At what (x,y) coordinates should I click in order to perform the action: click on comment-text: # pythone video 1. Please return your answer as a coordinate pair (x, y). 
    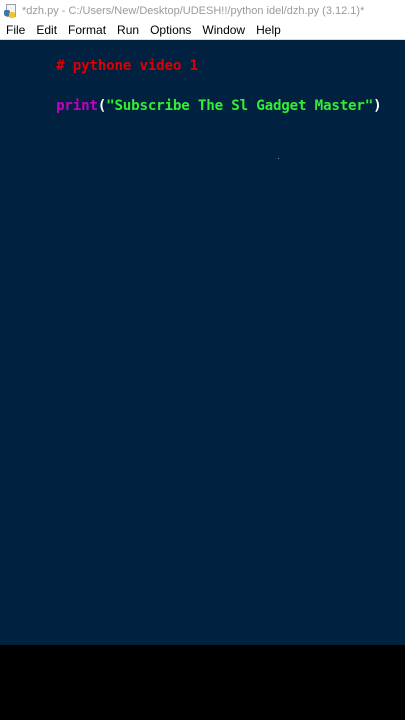
    Looking at the image, I should click on (127, 66).